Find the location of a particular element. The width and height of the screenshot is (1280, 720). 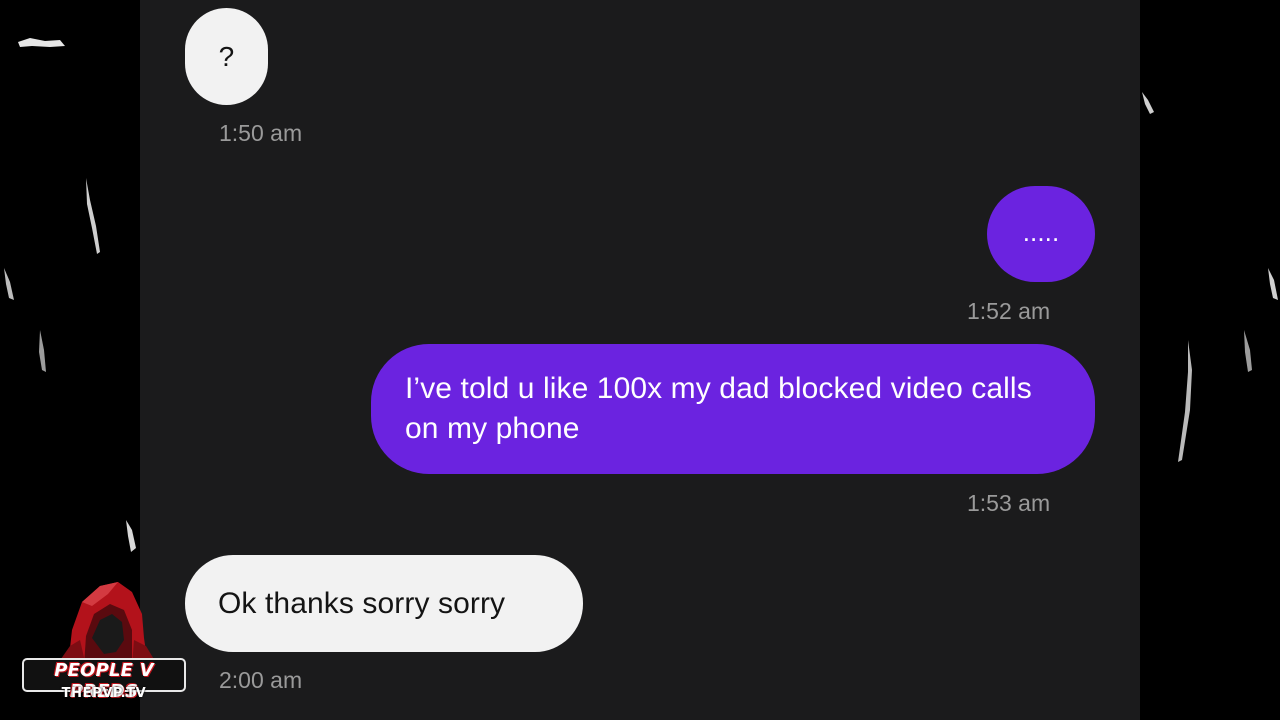

message-timestamp: 2:00 am is located at coordinates (261, 680).